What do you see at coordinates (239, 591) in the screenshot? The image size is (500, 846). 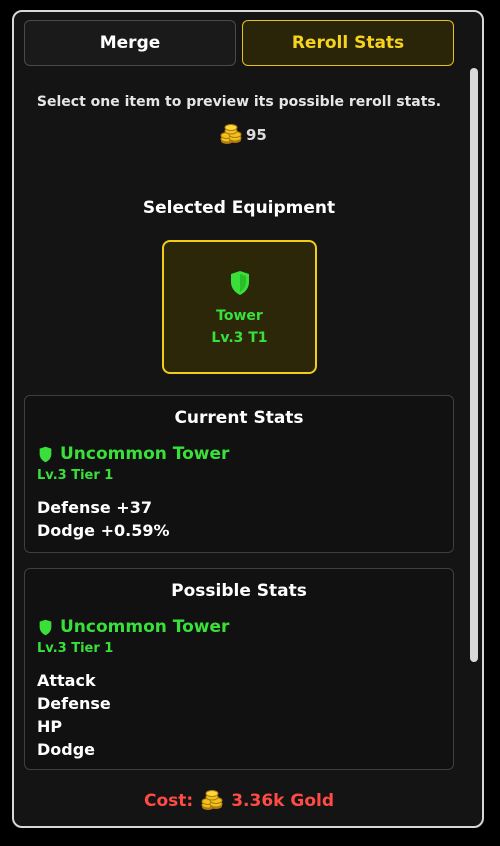 I see `possible-stats-title: Possible Stats` at bounding box center [239, 591].